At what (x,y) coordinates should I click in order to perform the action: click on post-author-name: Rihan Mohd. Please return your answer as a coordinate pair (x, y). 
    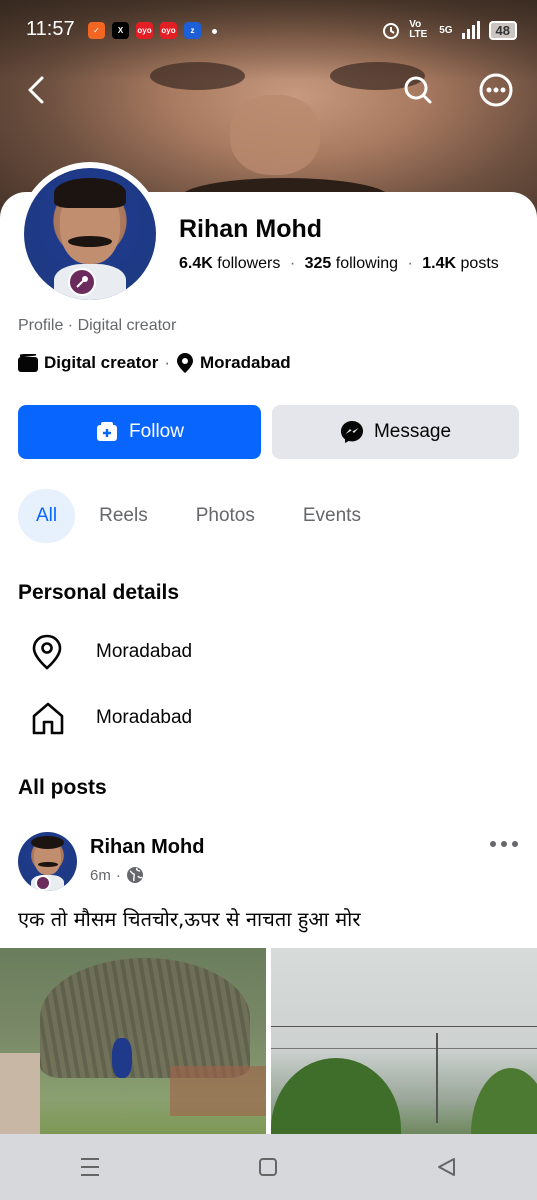
    Looking at the image, I should click on (147, 847).